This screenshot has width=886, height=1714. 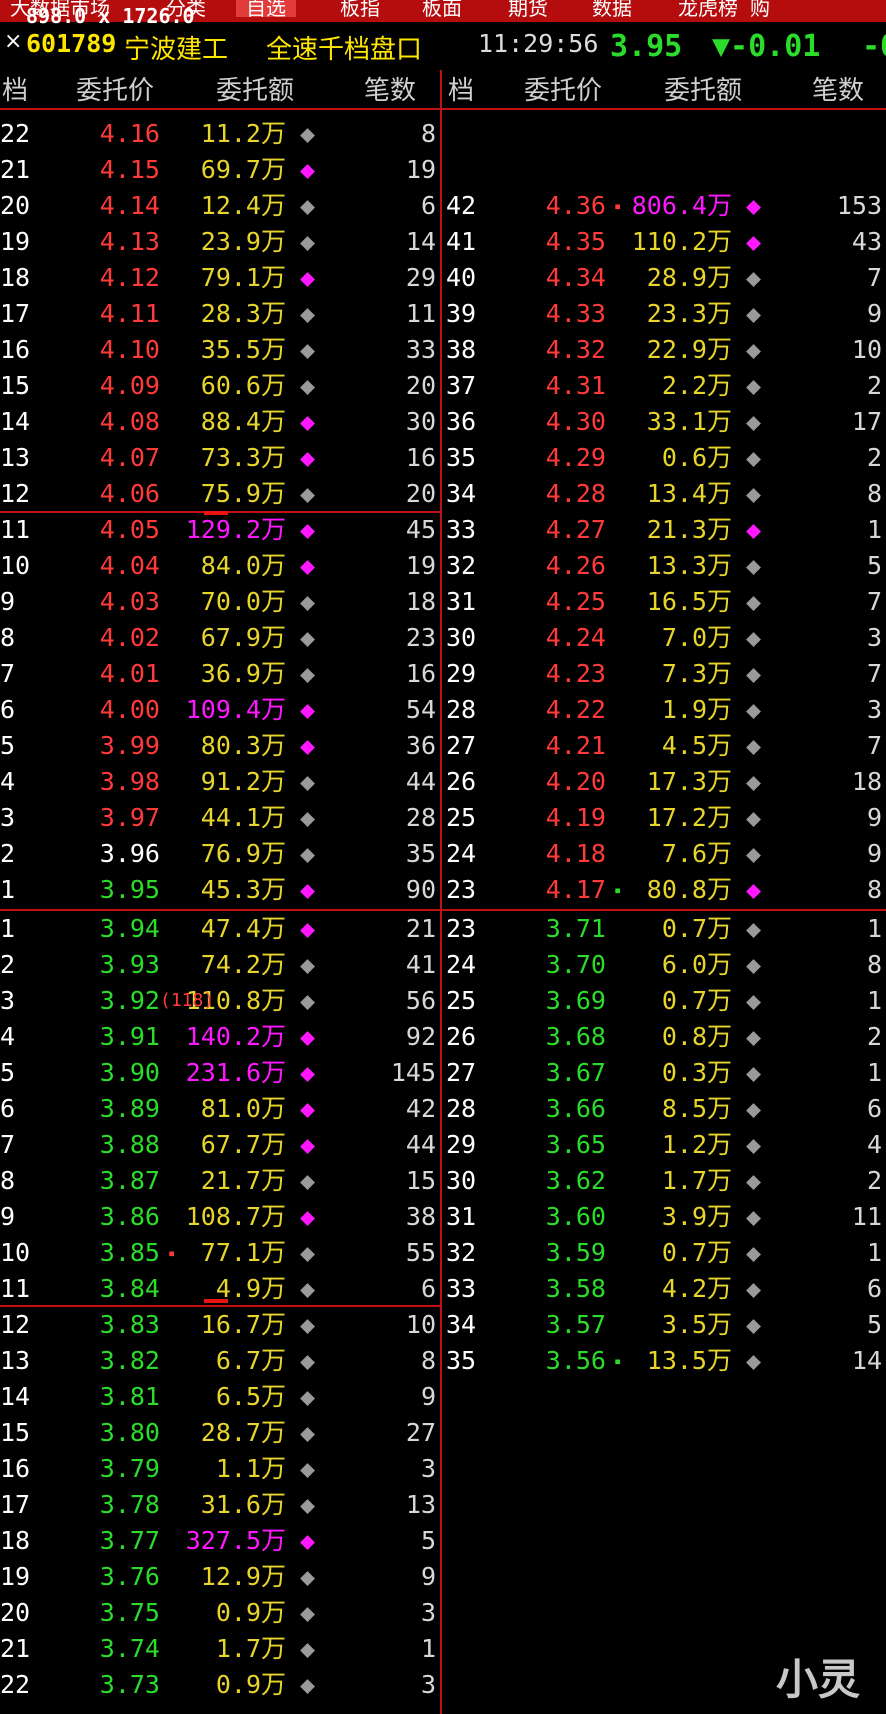 I want to click on order-row: 29 3.65 1.2万 ◆ 4, so click(x=666, y=1145).